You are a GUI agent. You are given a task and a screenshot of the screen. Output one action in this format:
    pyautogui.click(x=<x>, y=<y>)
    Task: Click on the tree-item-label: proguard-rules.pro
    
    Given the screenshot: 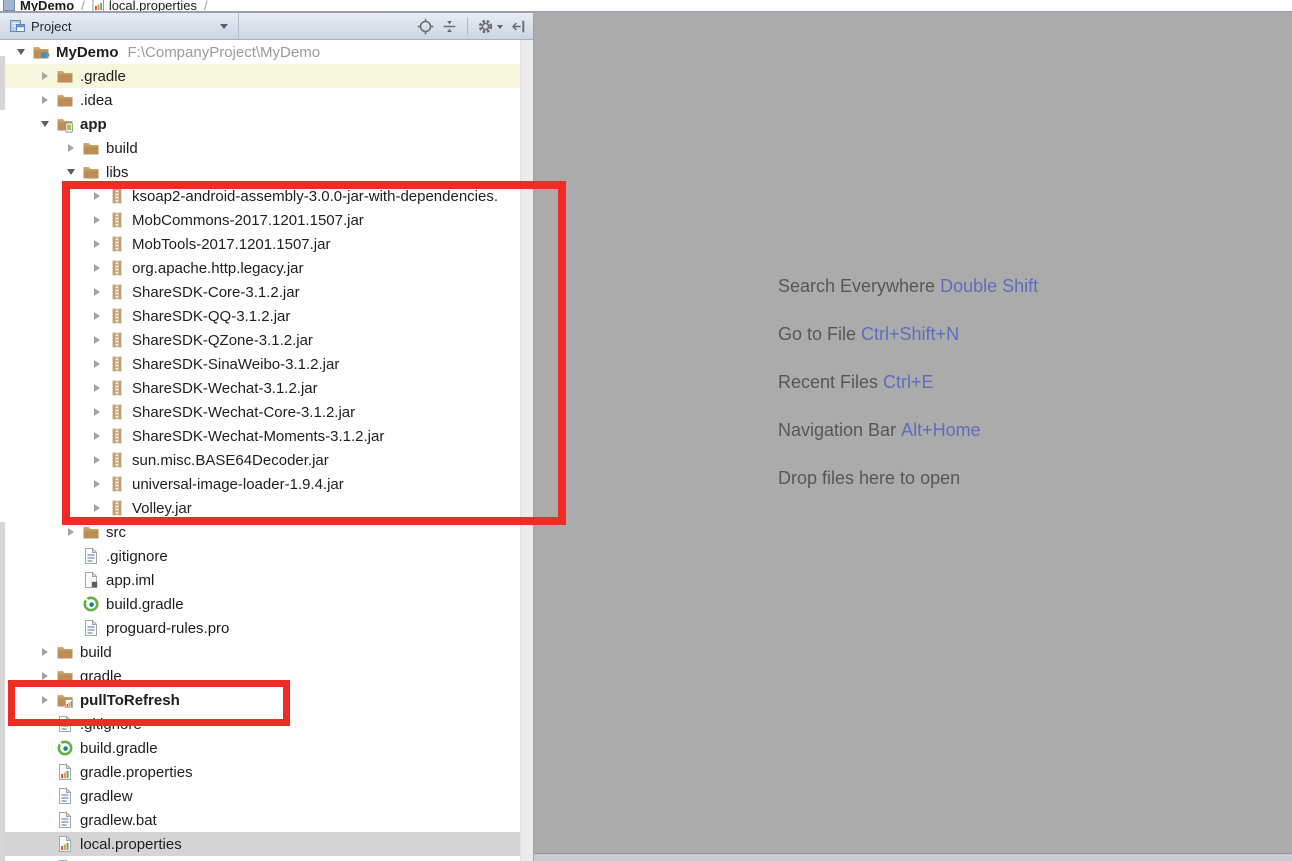 What is the action you would take?
    pyautogui.click(x=168, y=628)
    